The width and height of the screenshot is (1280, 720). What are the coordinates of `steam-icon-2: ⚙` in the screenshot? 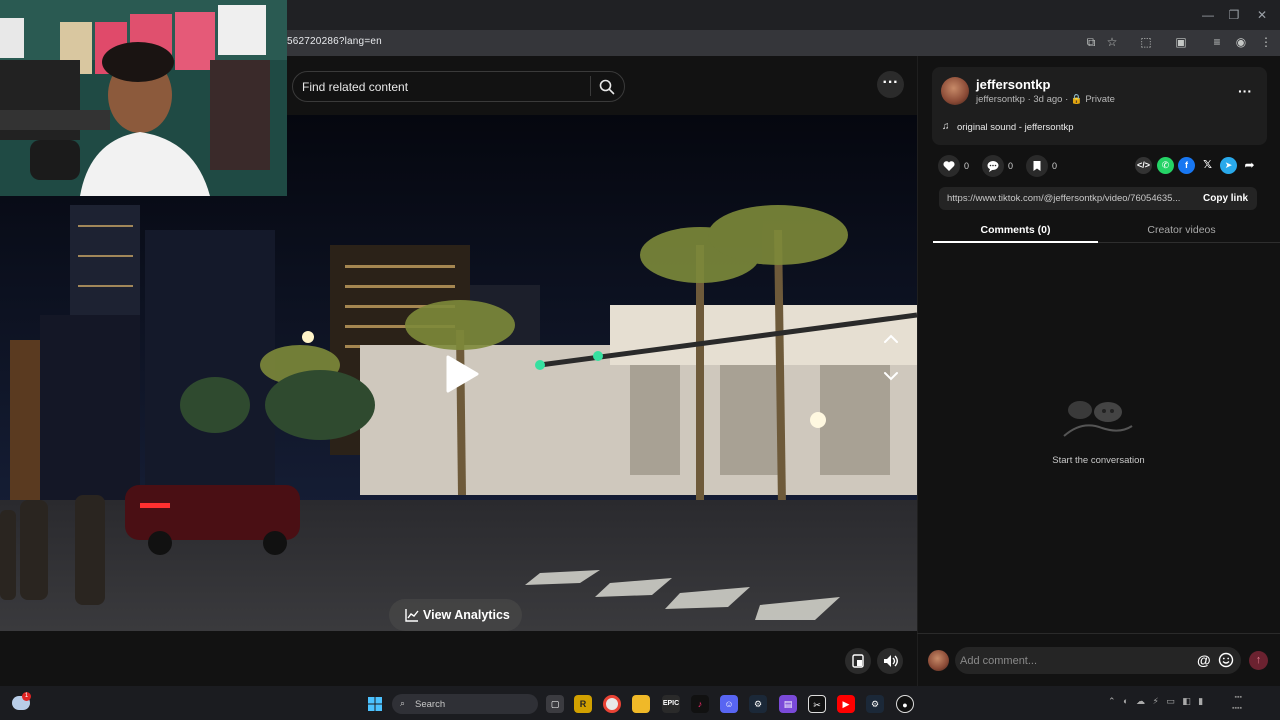 It's located at (875, 704).